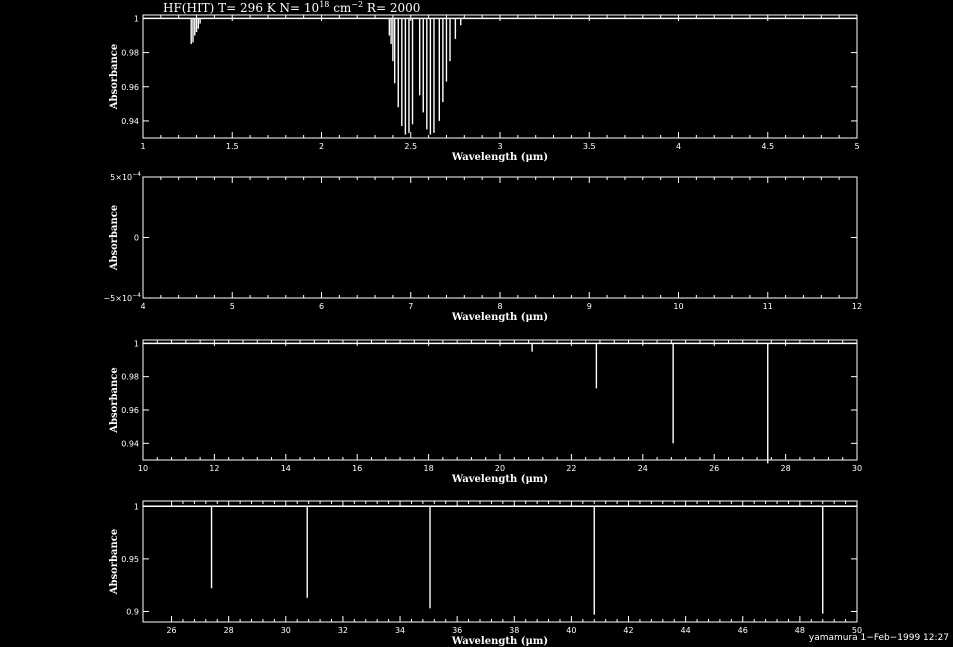  Describe the element at coordinates (879, 638) in the screenshot. I see `footer-stamp: yamamura 1−Feb−1999 12:27` at that location.